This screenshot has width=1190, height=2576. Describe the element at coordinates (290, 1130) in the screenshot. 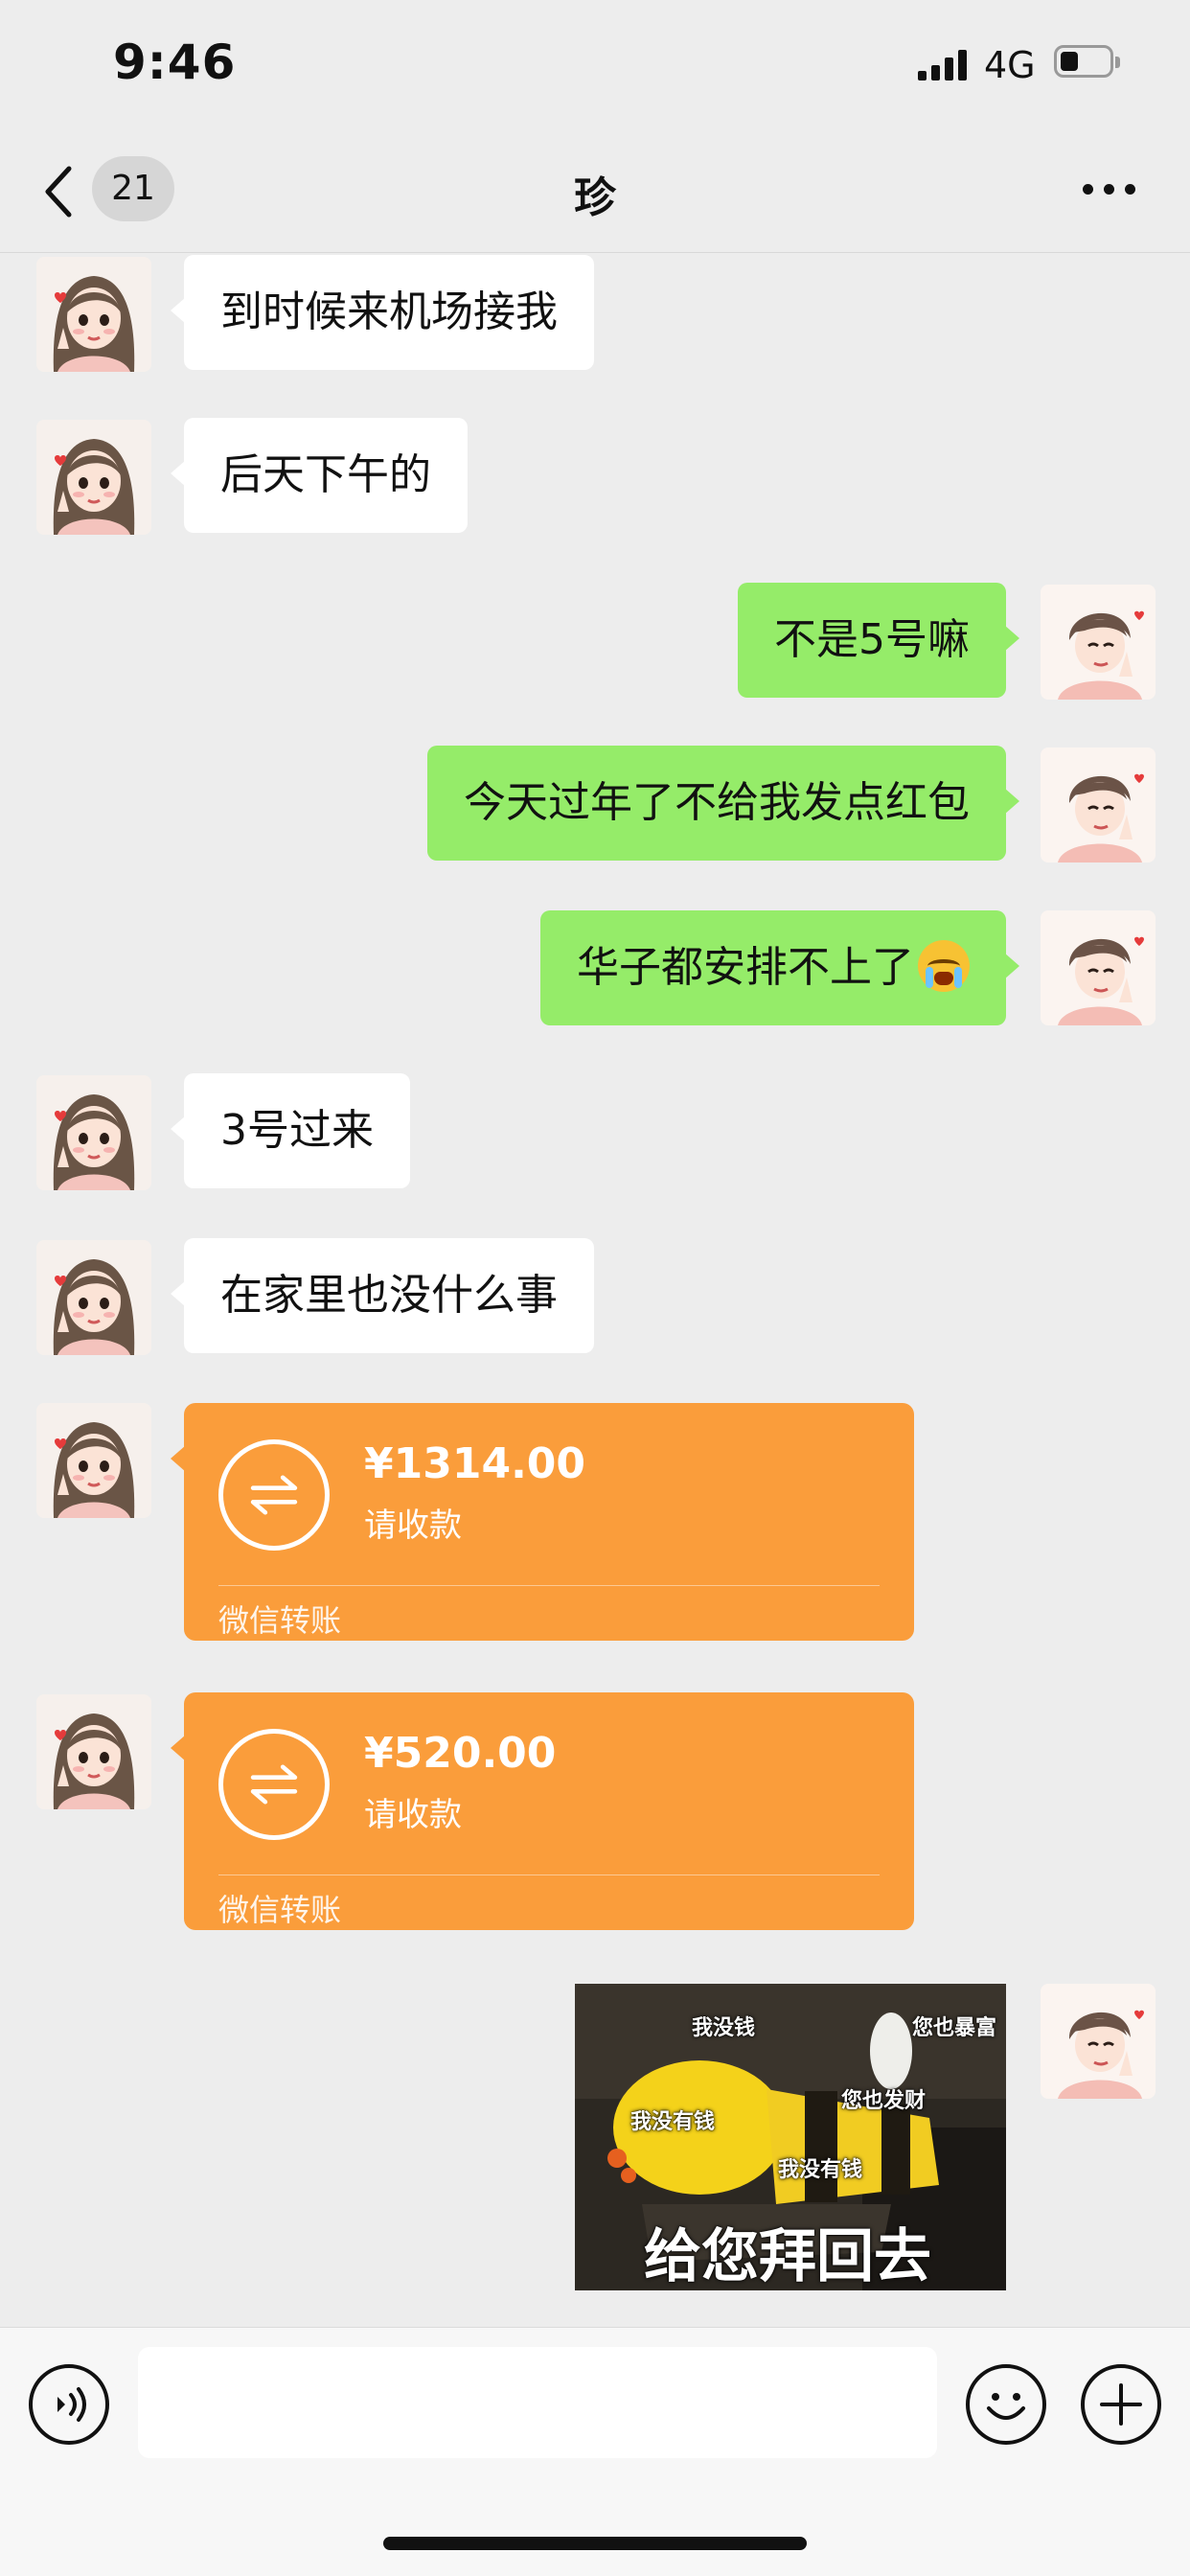

I see `message-bubble-incoming: 3号过来` at that location.